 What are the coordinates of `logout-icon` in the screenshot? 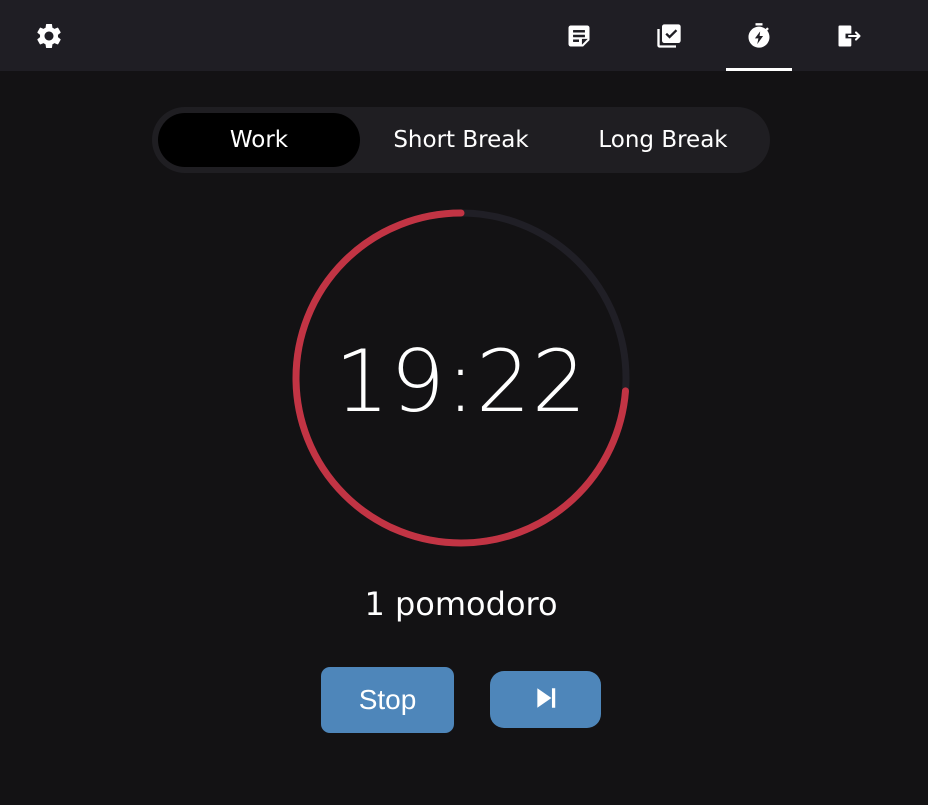 It's located at (849, 36).